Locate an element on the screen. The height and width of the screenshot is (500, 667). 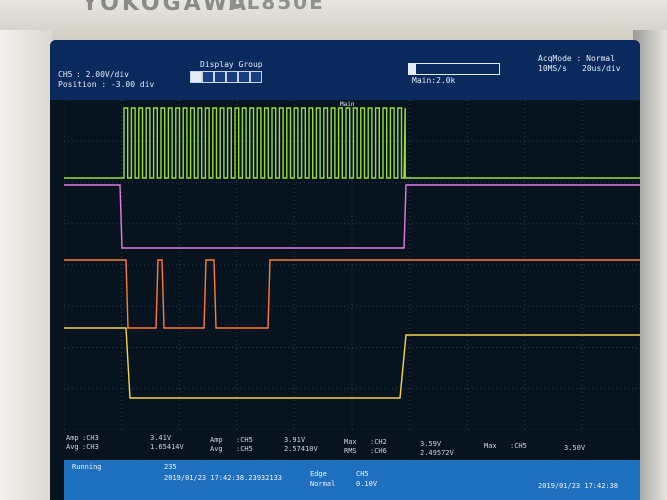
sample-rate: 10MS/s is located at coordinates (552, 68).